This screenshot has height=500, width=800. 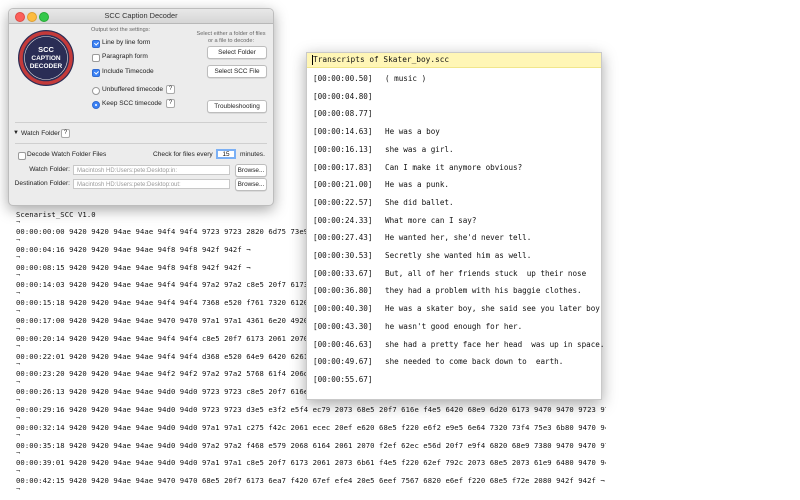 I want to click on logo-text-line1: SCC, so click(x=46, y=49).